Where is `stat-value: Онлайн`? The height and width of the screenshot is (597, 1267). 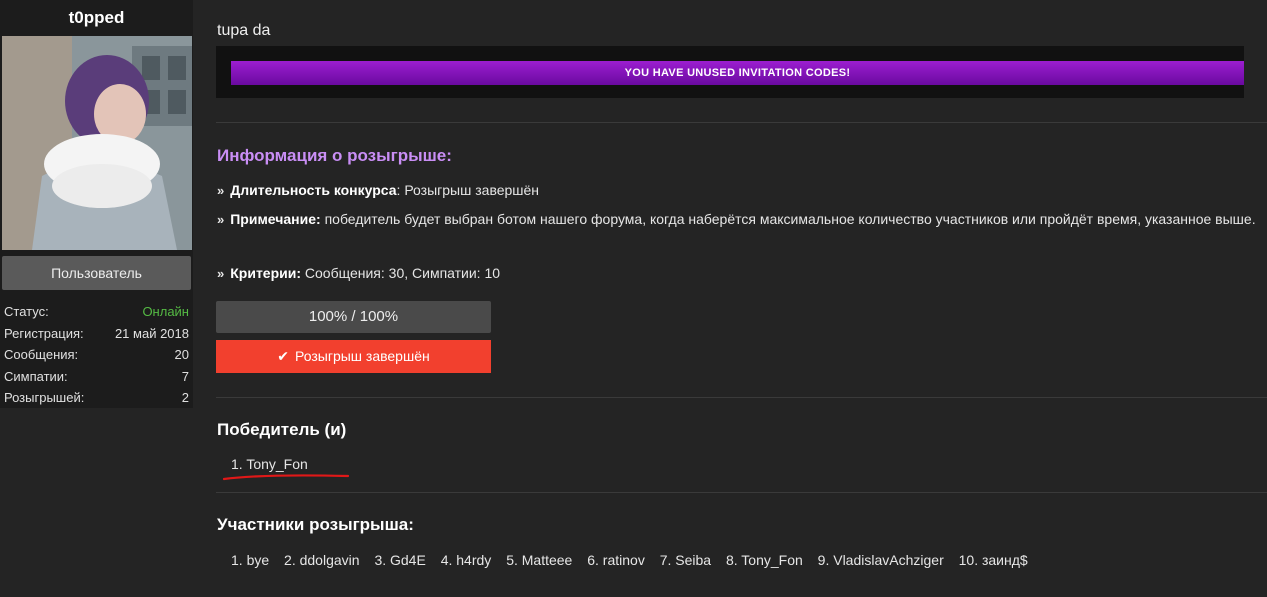 stat-value: Онлайн is located at coordinates (165, 312).